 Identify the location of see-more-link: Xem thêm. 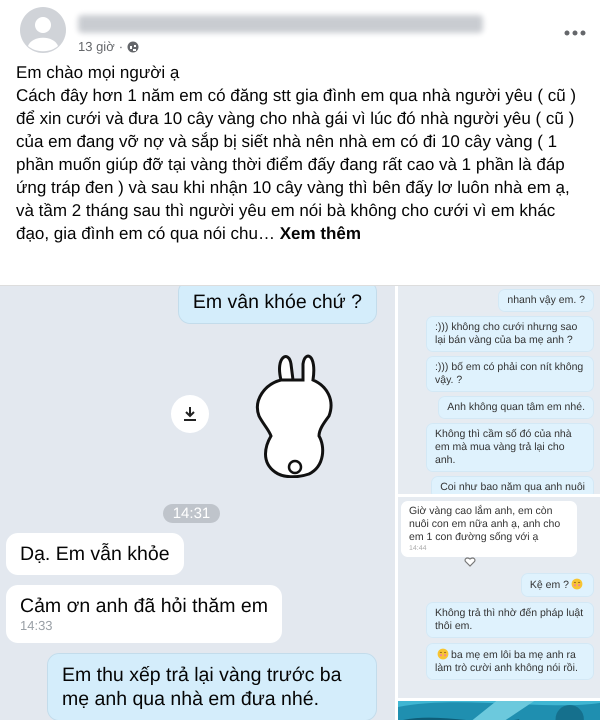
(320, 233).